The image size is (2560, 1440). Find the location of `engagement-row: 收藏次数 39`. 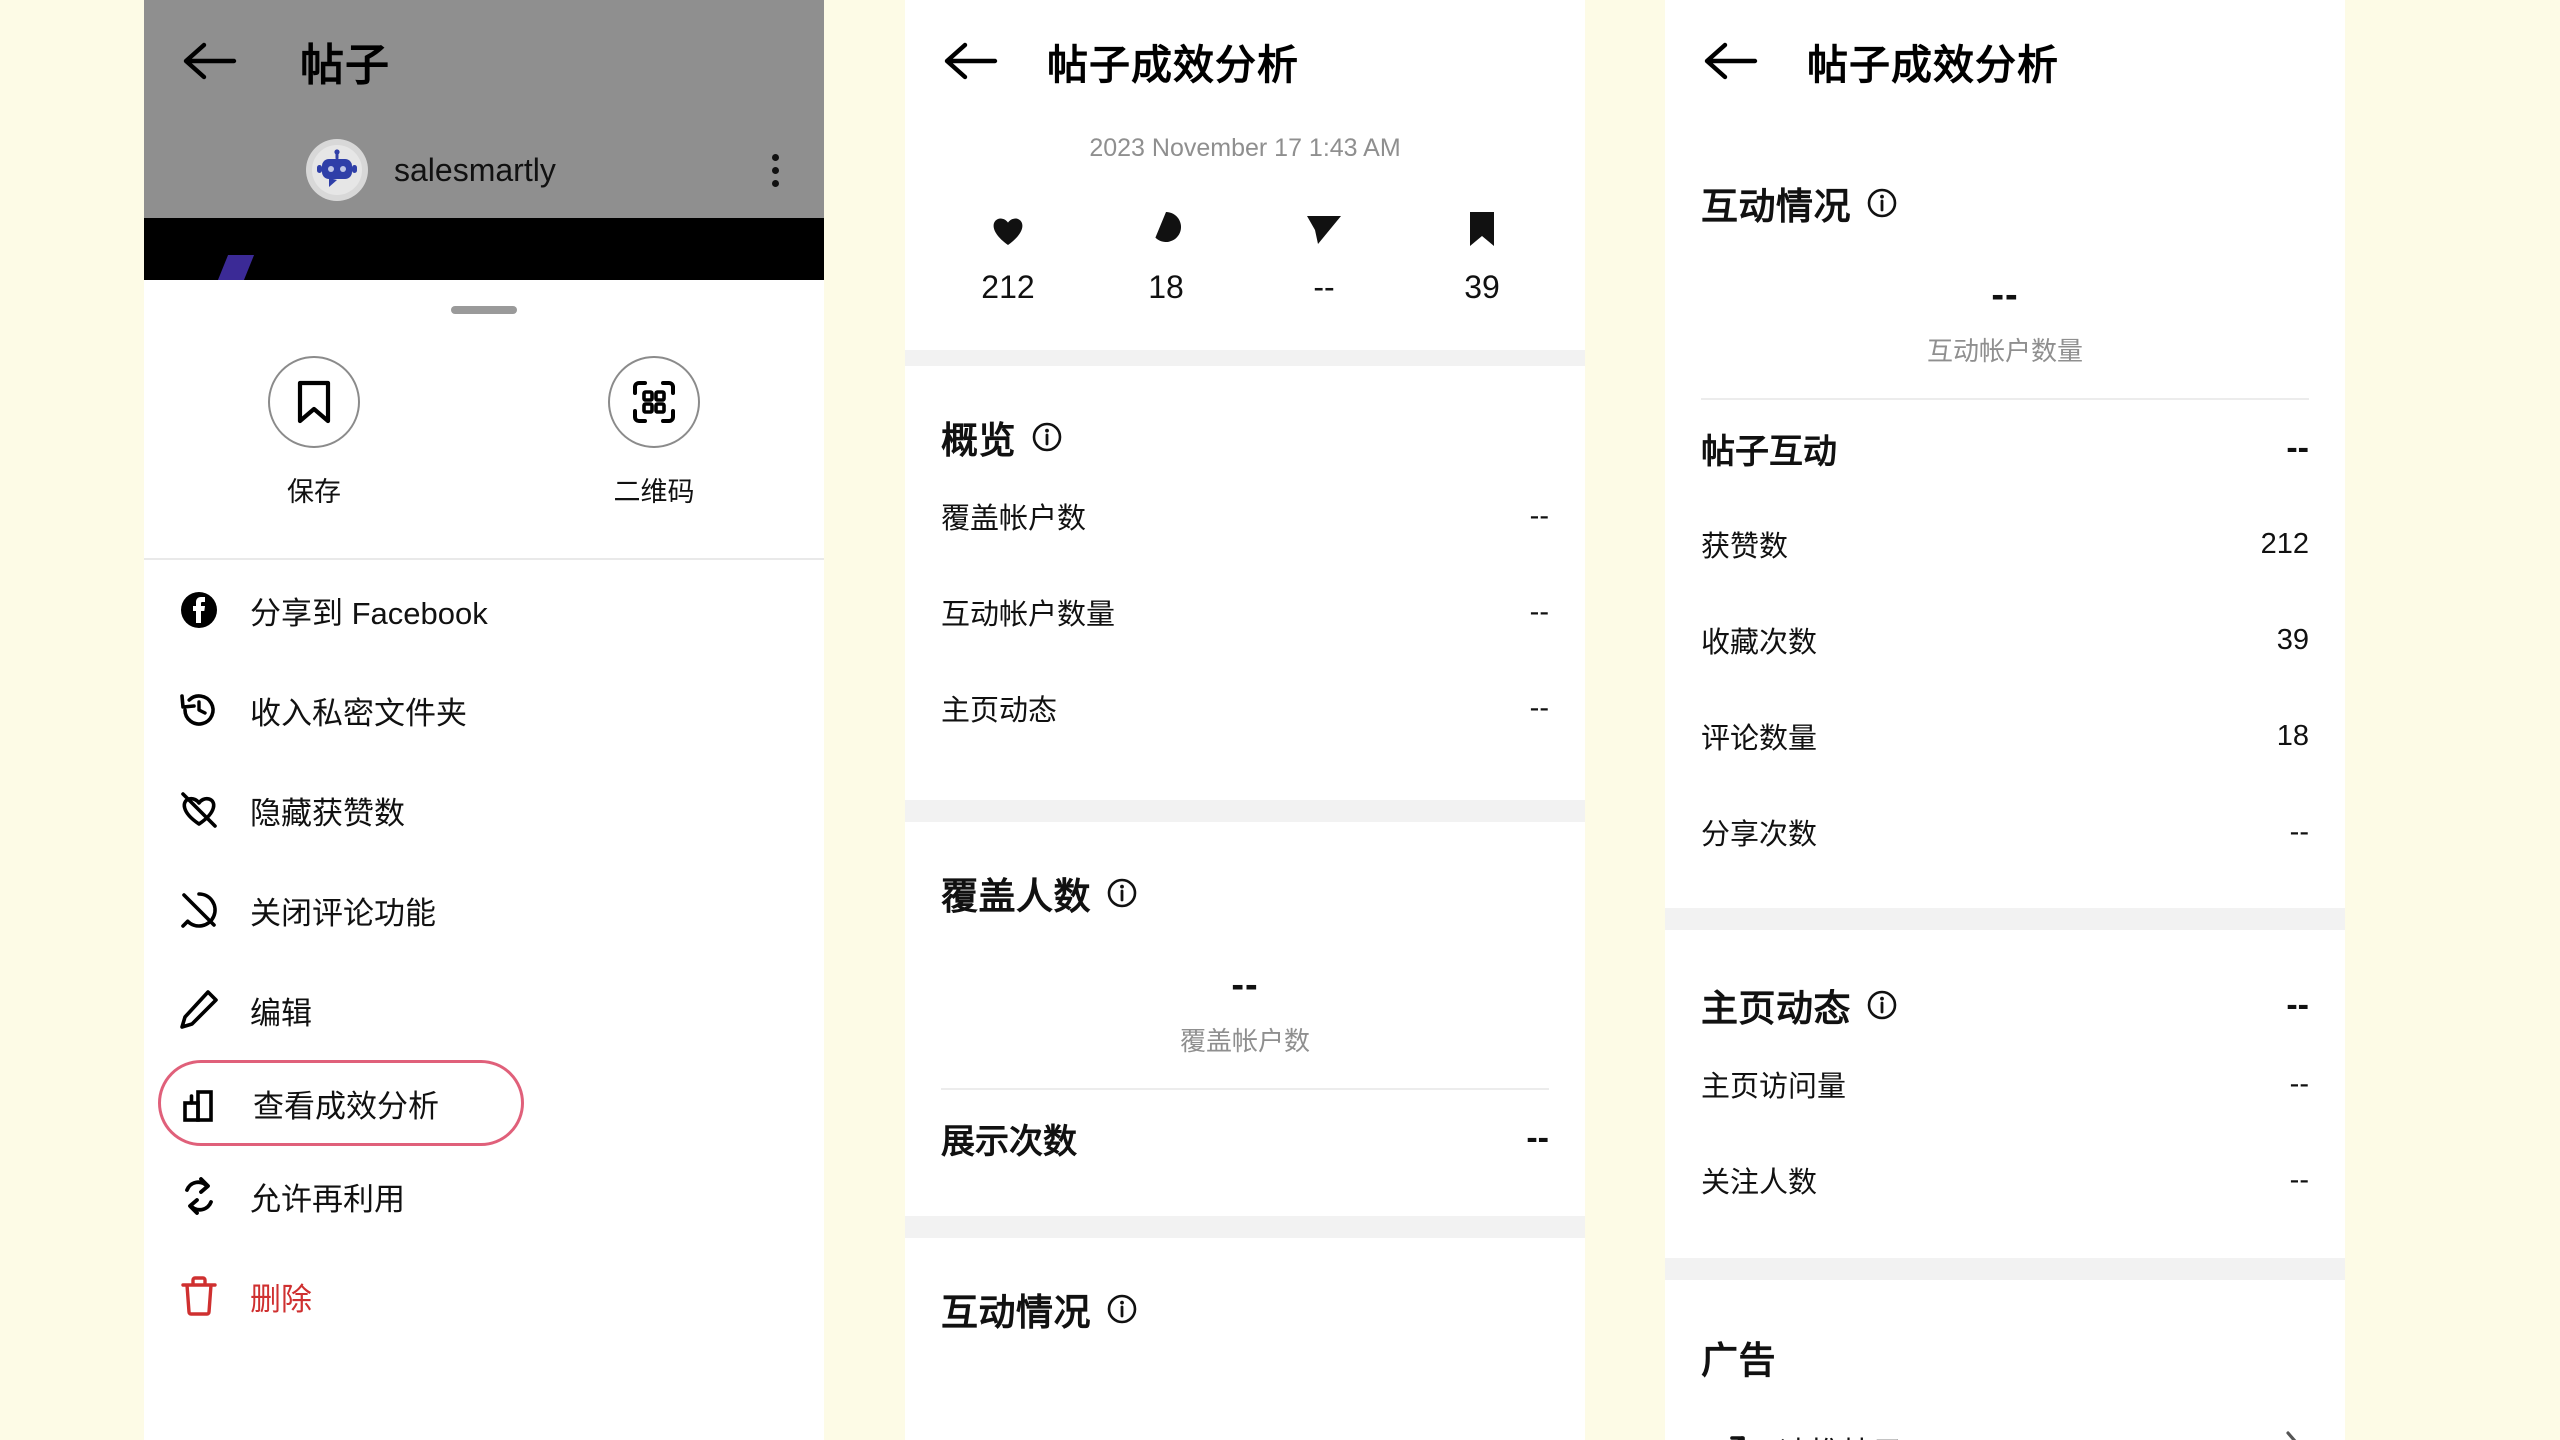

engagement-row: 收藏次数 39 is located at coordinates (2005, 640).